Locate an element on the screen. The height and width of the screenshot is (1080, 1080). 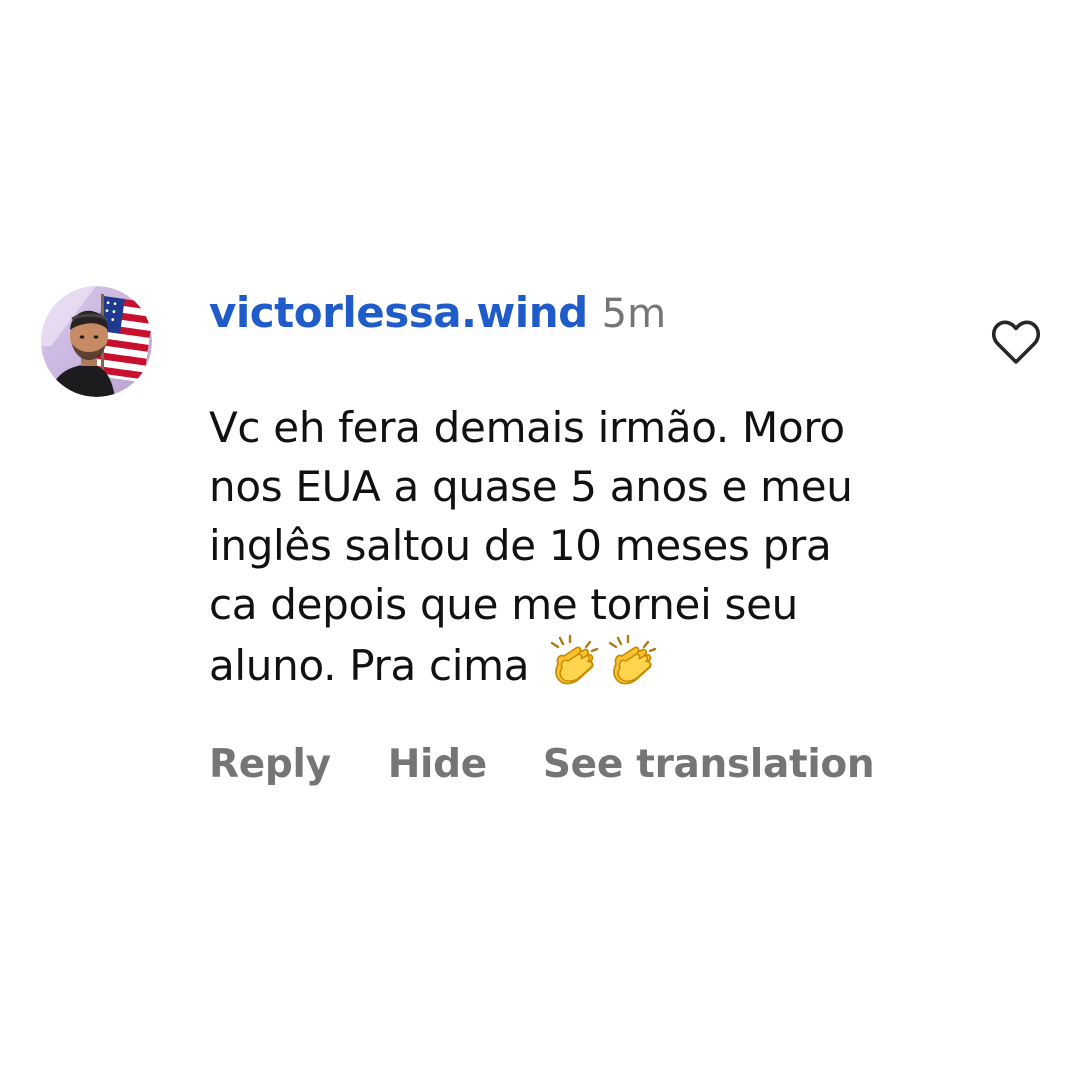
comment-header: victorlessa.wind 5m is located at coordinates (437, 318).